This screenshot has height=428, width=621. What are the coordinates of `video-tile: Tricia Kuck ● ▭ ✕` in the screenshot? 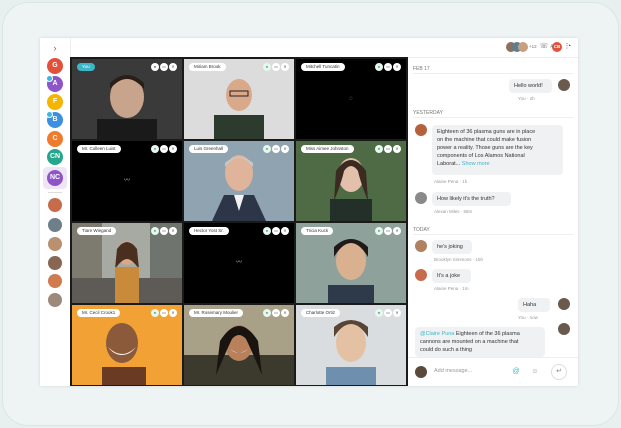 It's located at (351, 263).